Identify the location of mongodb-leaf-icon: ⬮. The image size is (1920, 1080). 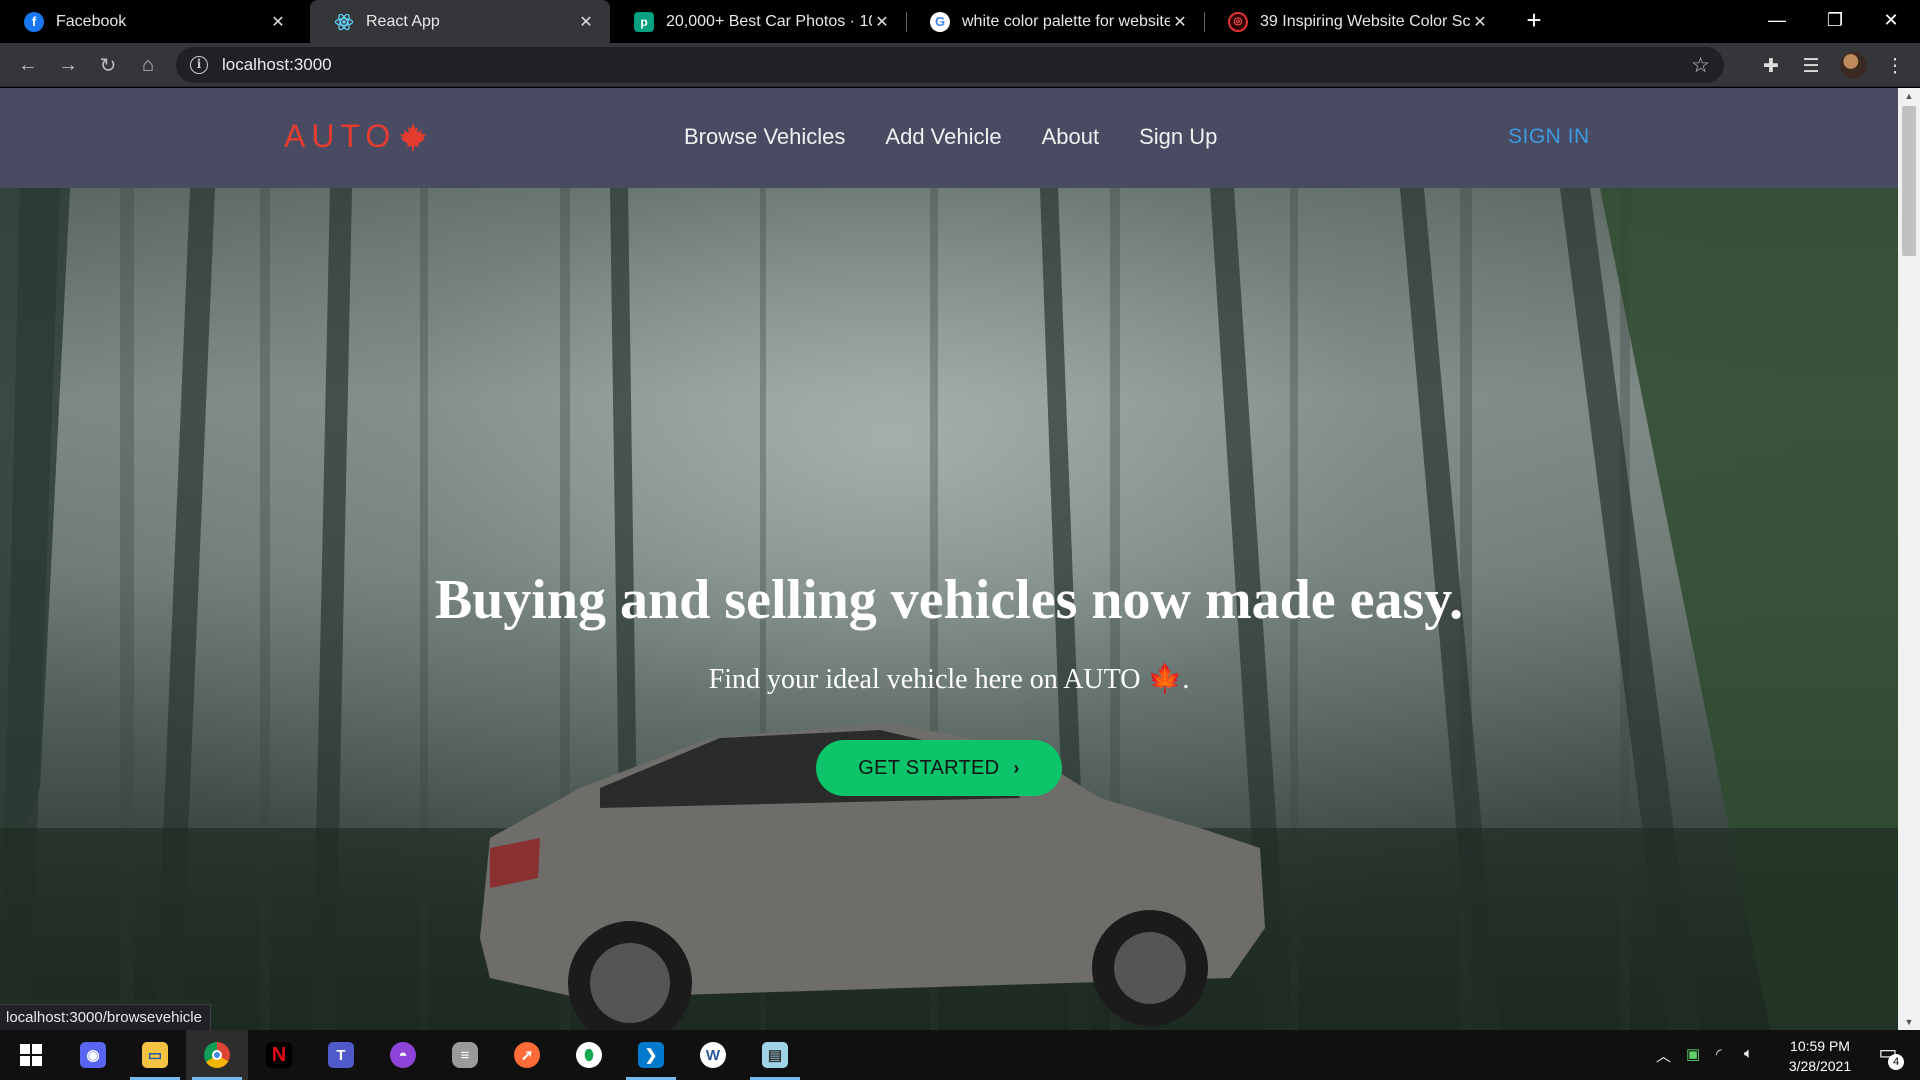
(589, 1055).